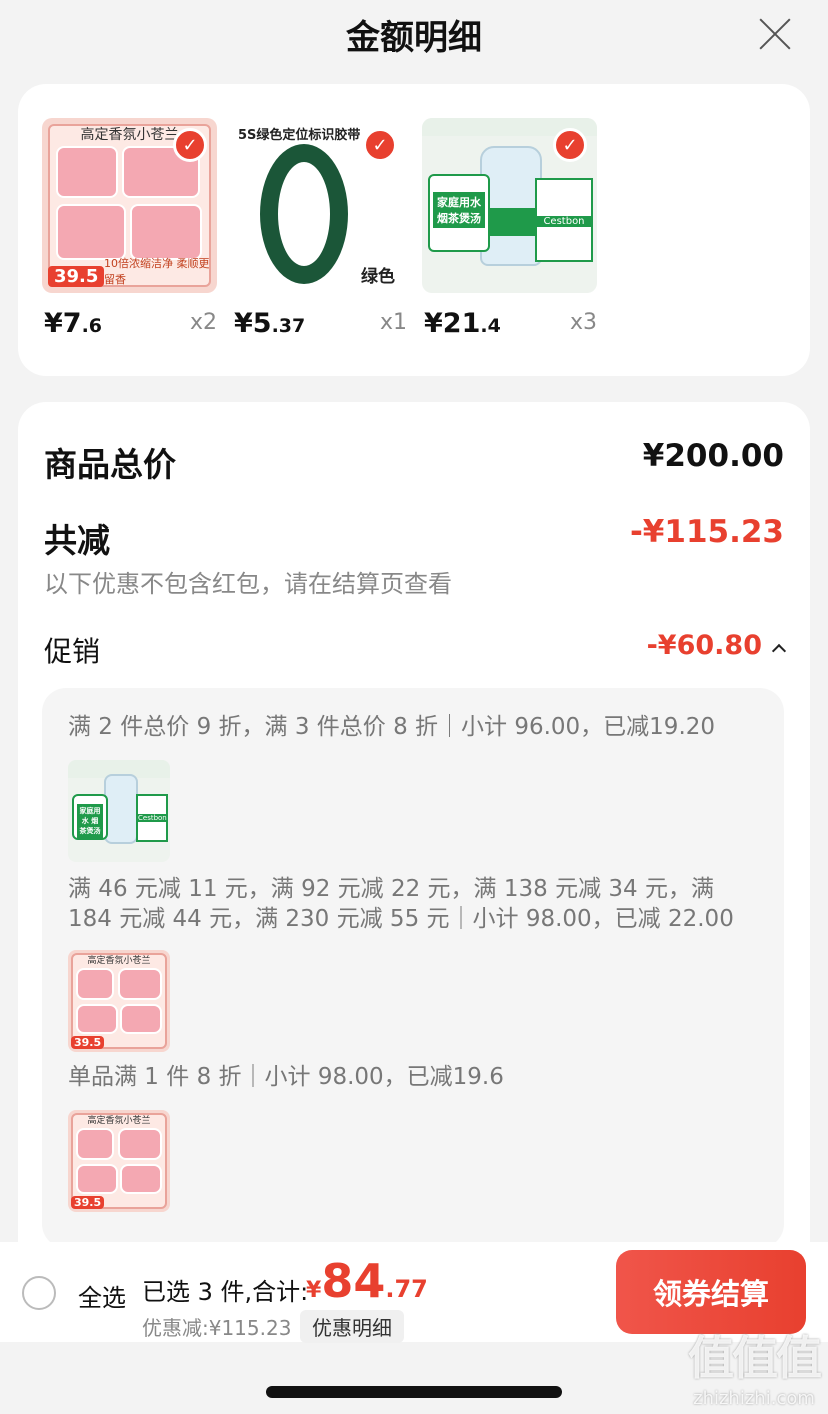 This screenshot has height=1414, width=828. What do you see at coordinates (713, 456) in the screenshot?
I see `total-value: ¥200.00` at bounding box center [713, 456].